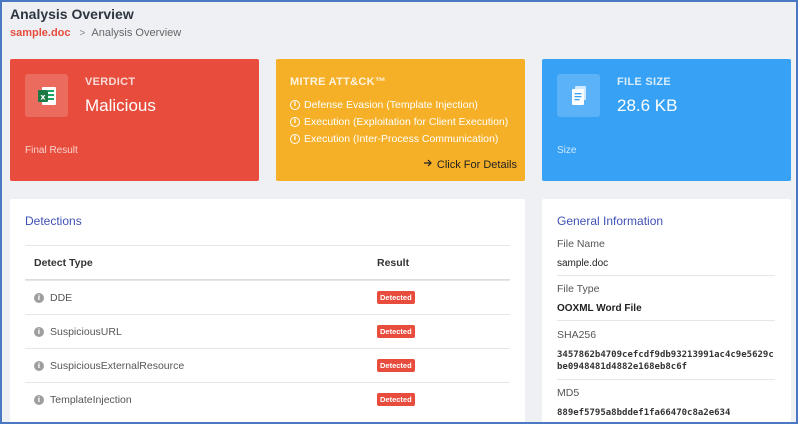 The height and width of the screenshot is (424, 798). I want to click on table-row: i SuspiciousExternalResource Detected, so click(267, 365).